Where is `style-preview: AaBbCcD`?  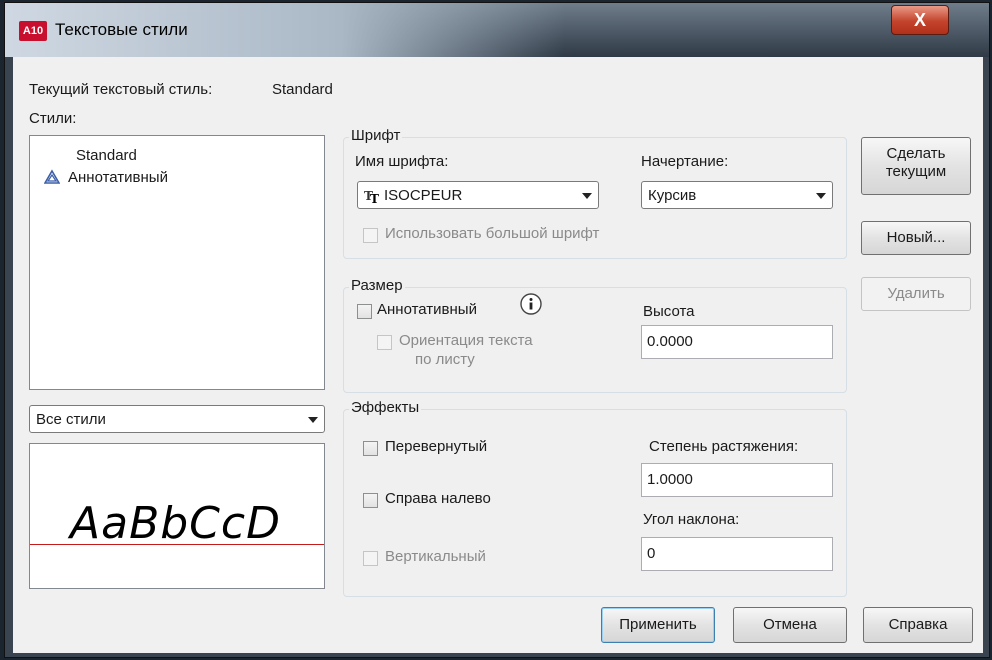 style-preview: AaBbCcD is located at coordinates (177, 516).